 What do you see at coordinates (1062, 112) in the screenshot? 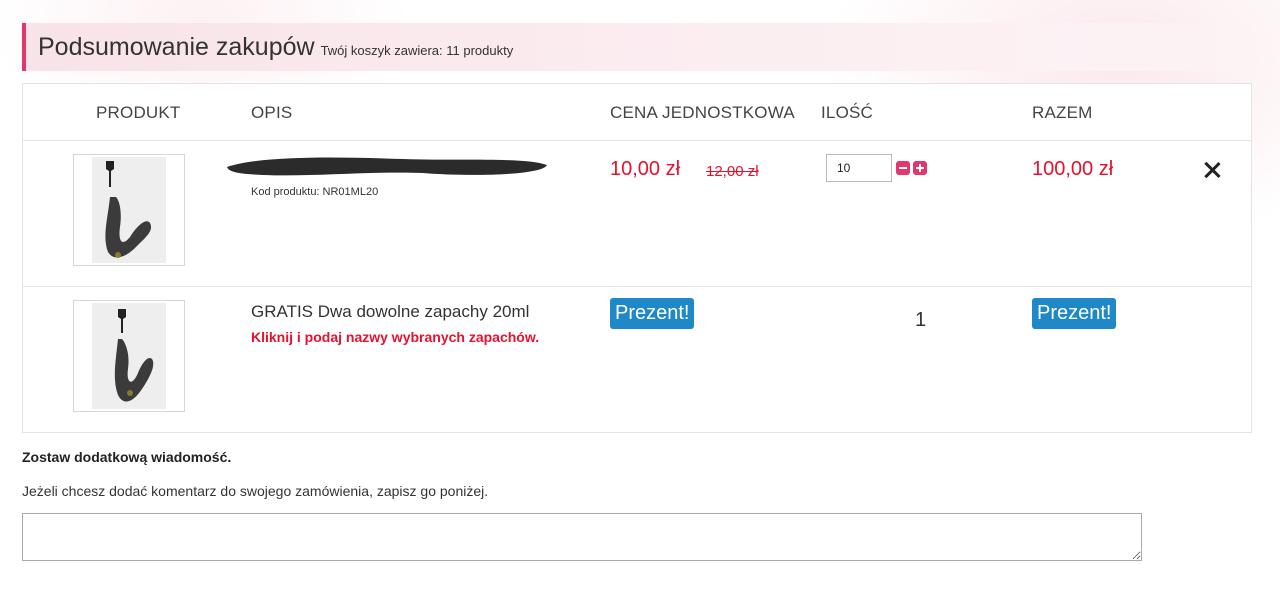
I see `header-total: RAZEM` at bounding box center [1062, 112].